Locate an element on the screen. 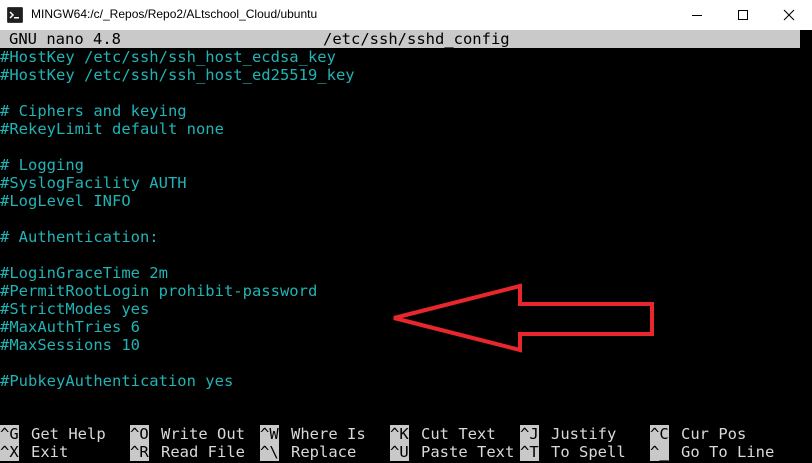 The height and width of the screenshot is (463, 812). maximize-icon is located at coordinates (743, 15).